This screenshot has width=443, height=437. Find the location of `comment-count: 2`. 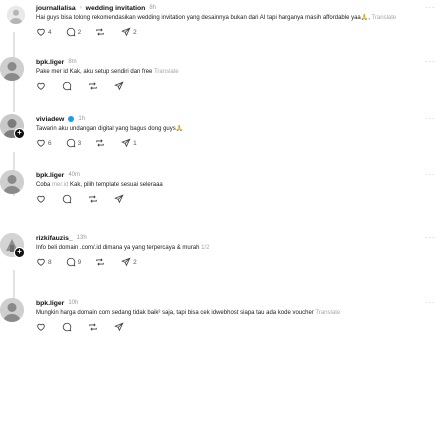

comment-count: 2 is located at coordinates (79, 32).